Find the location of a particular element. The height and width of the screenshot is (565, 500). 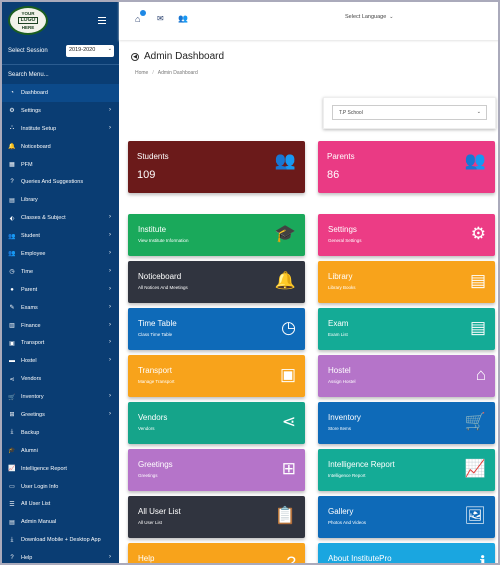

school-select: T.P School ⌄ is located at coordinates (409, 112).